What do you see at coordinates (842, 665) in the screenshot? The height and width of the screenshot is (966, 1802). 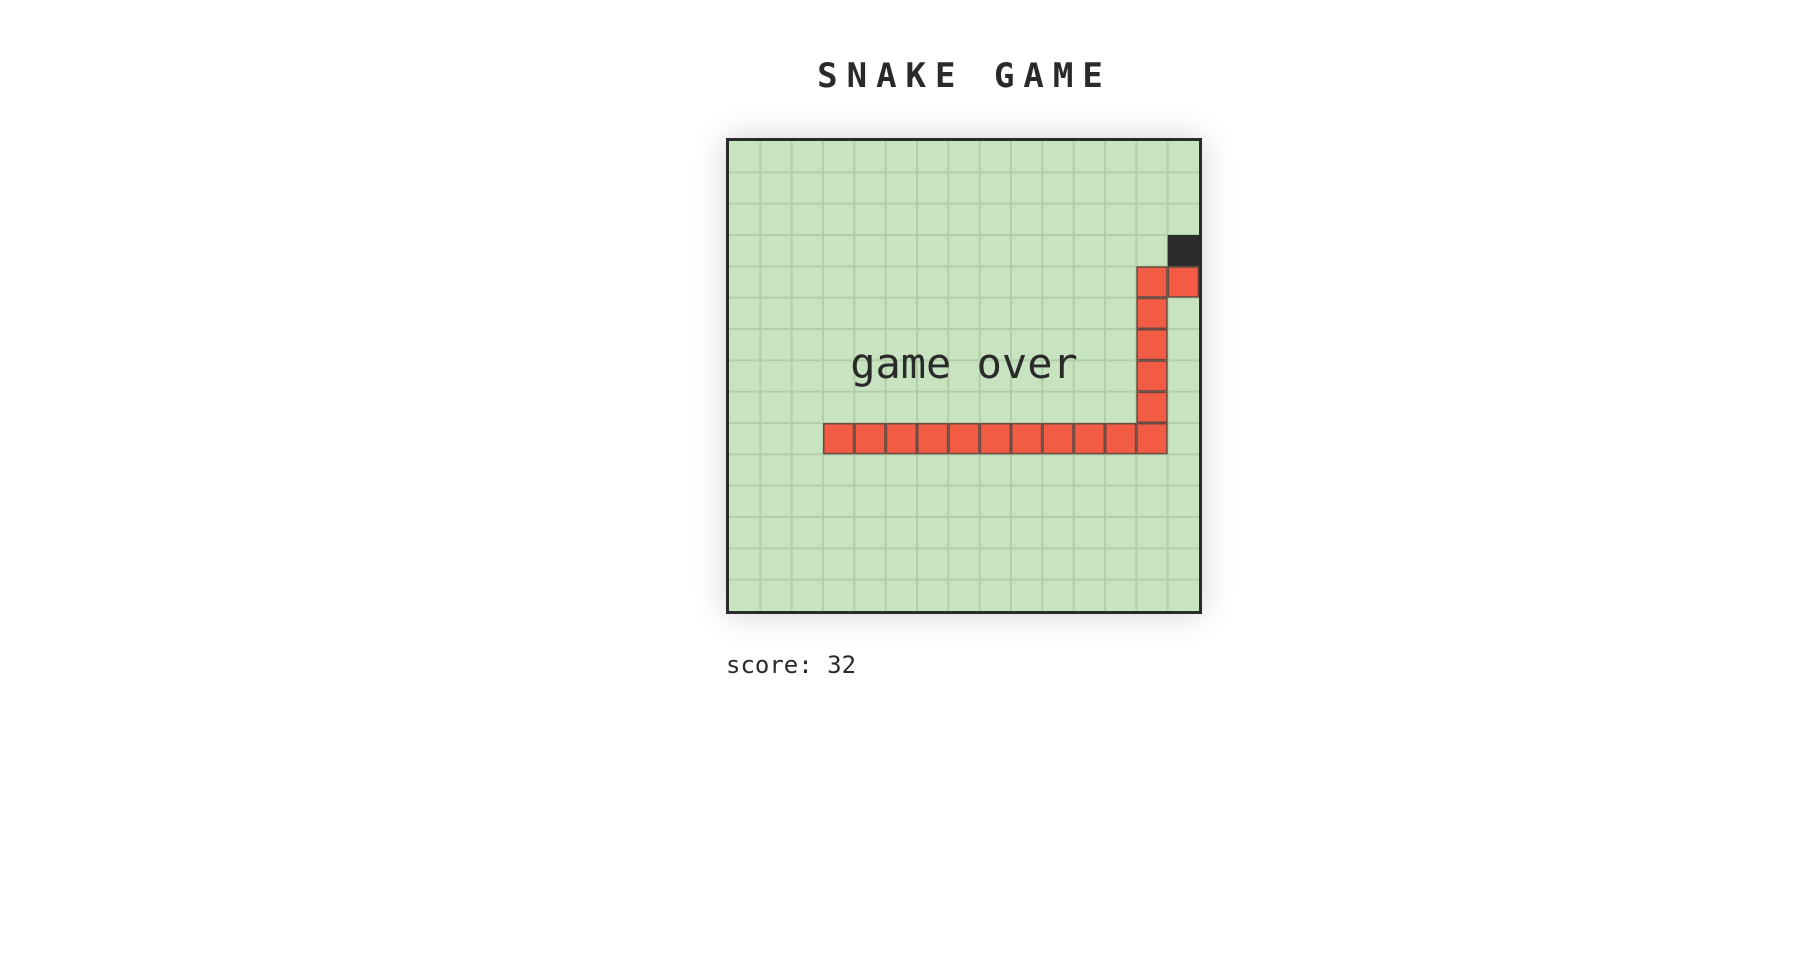 I see `score-value: 32` at bounding box center [842, 665].